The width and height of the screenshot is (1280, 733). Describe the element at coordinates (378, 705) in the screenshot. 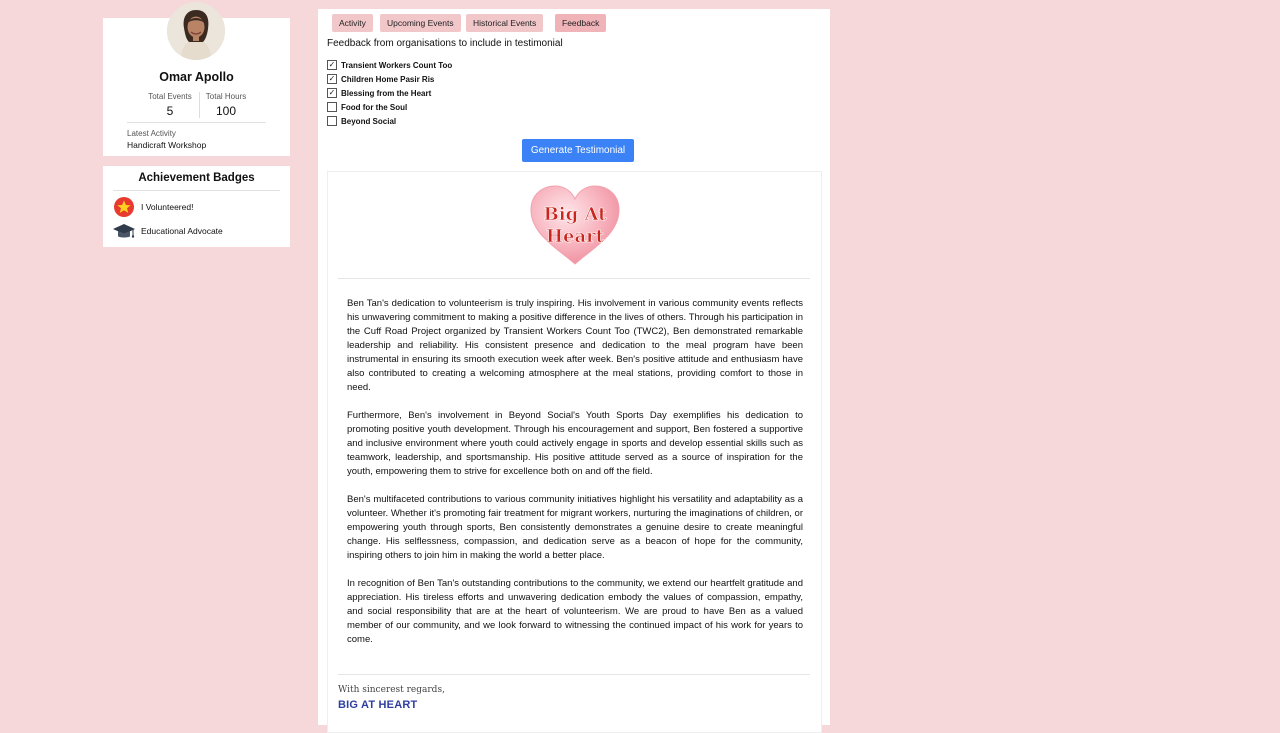

I see `letter-signature: BIG AT HEART` at that location.